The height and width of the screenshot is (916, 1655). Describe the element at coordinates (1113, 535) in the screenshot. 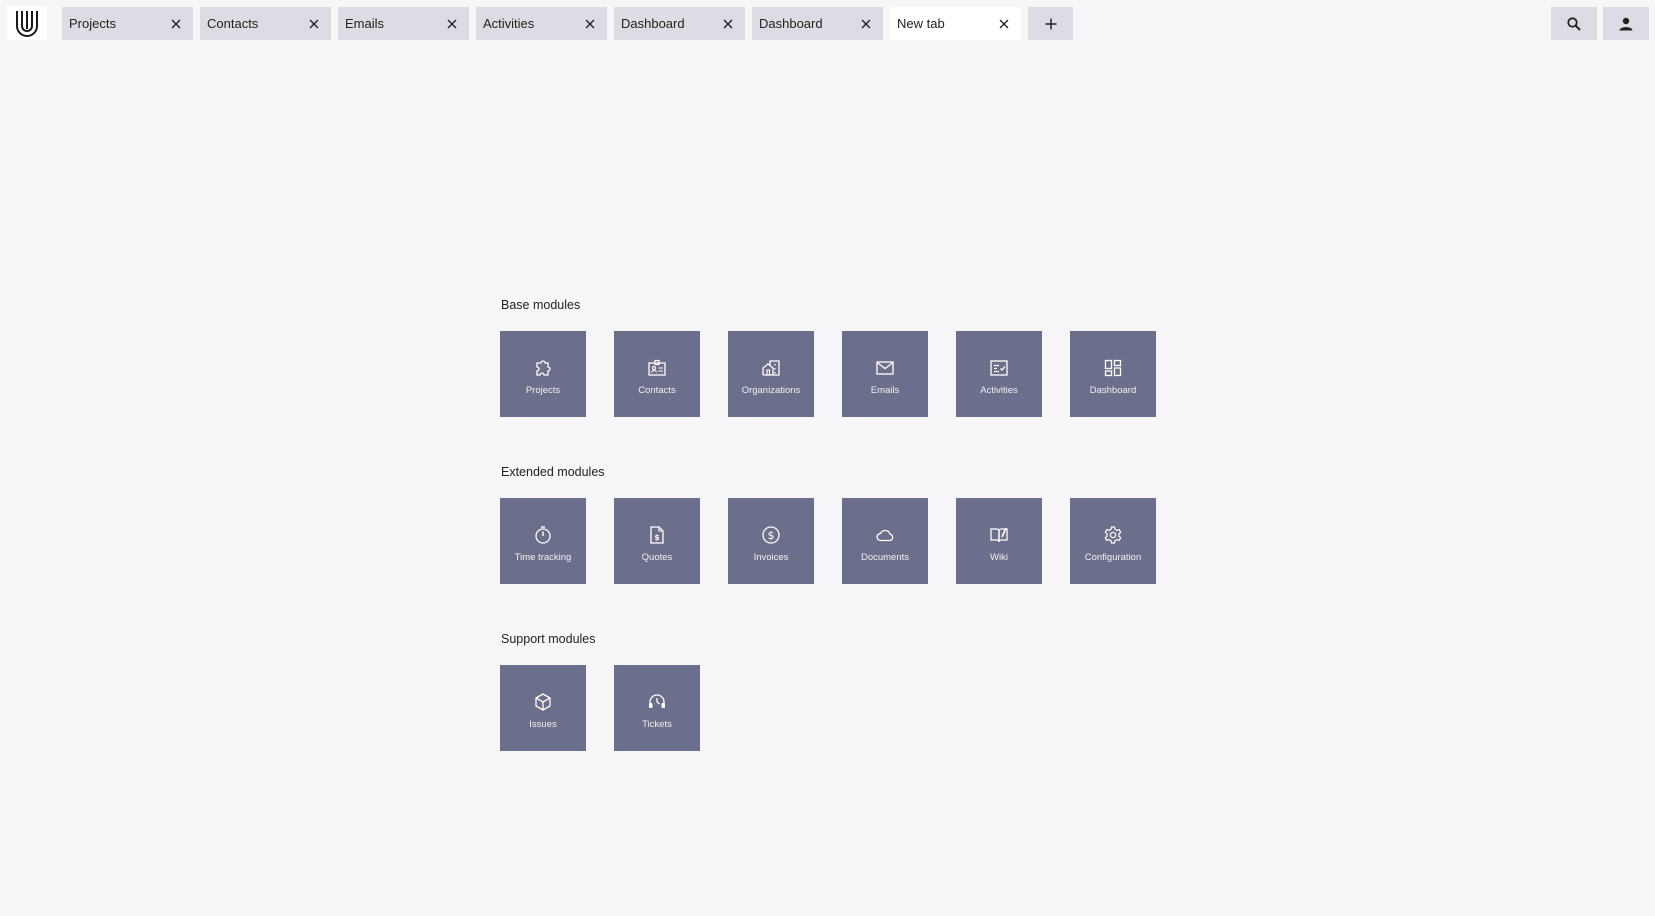

I see `gear-icon` at that location.